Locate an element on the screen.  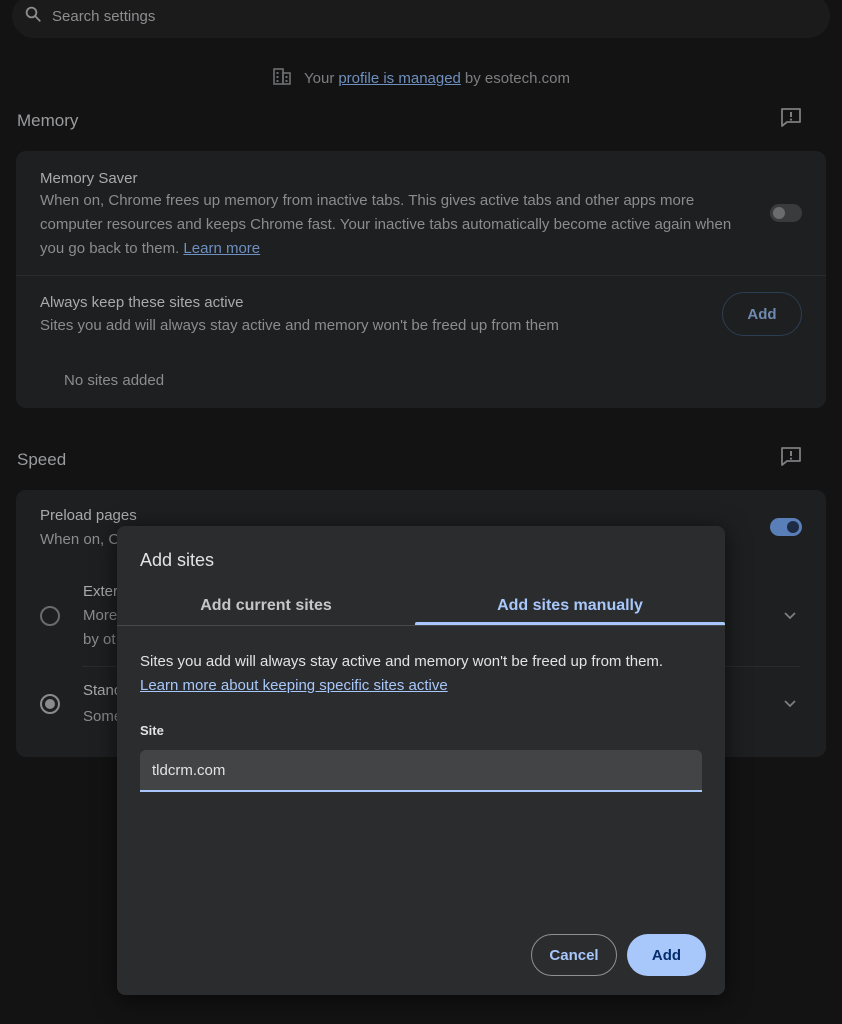
add-button: Add is located at coordinates (666, 955).